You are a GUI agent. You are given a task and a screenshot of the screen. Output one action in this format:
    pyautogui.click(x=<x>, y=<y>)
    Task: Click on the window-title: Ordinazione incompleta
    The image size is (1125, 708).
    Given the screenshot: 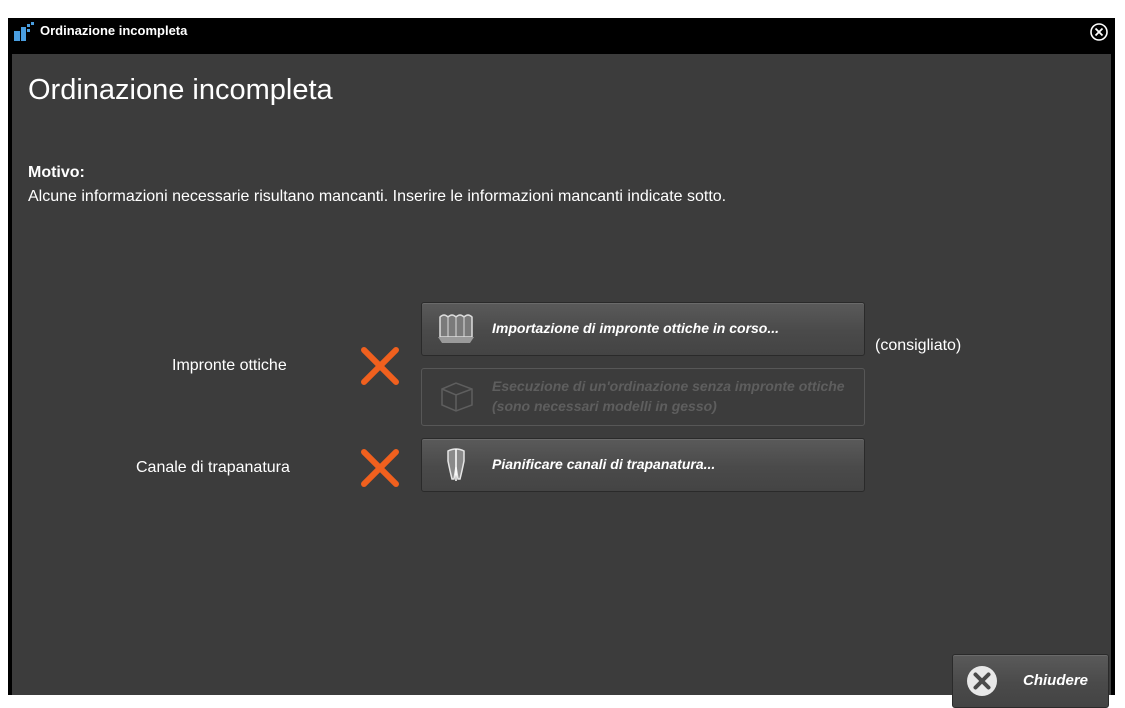 What is the action you would take?
    pyautogui.click(x=114, y=30)
    